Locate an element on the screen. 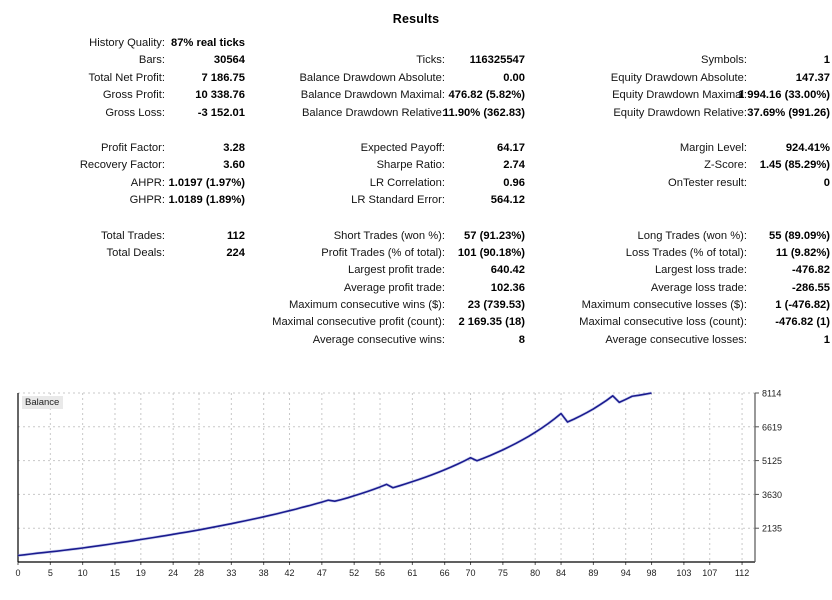  stat-value: -476.82 (1) is located at coordinates (802, 322).